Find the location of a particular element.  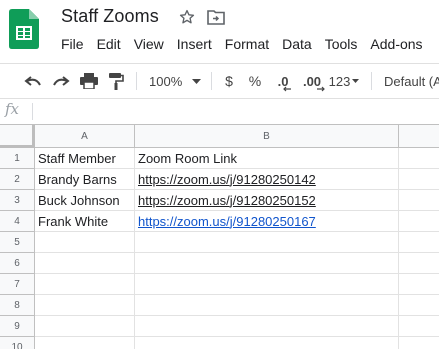

row-header-6: 6 is located at coordinates (17, 263).